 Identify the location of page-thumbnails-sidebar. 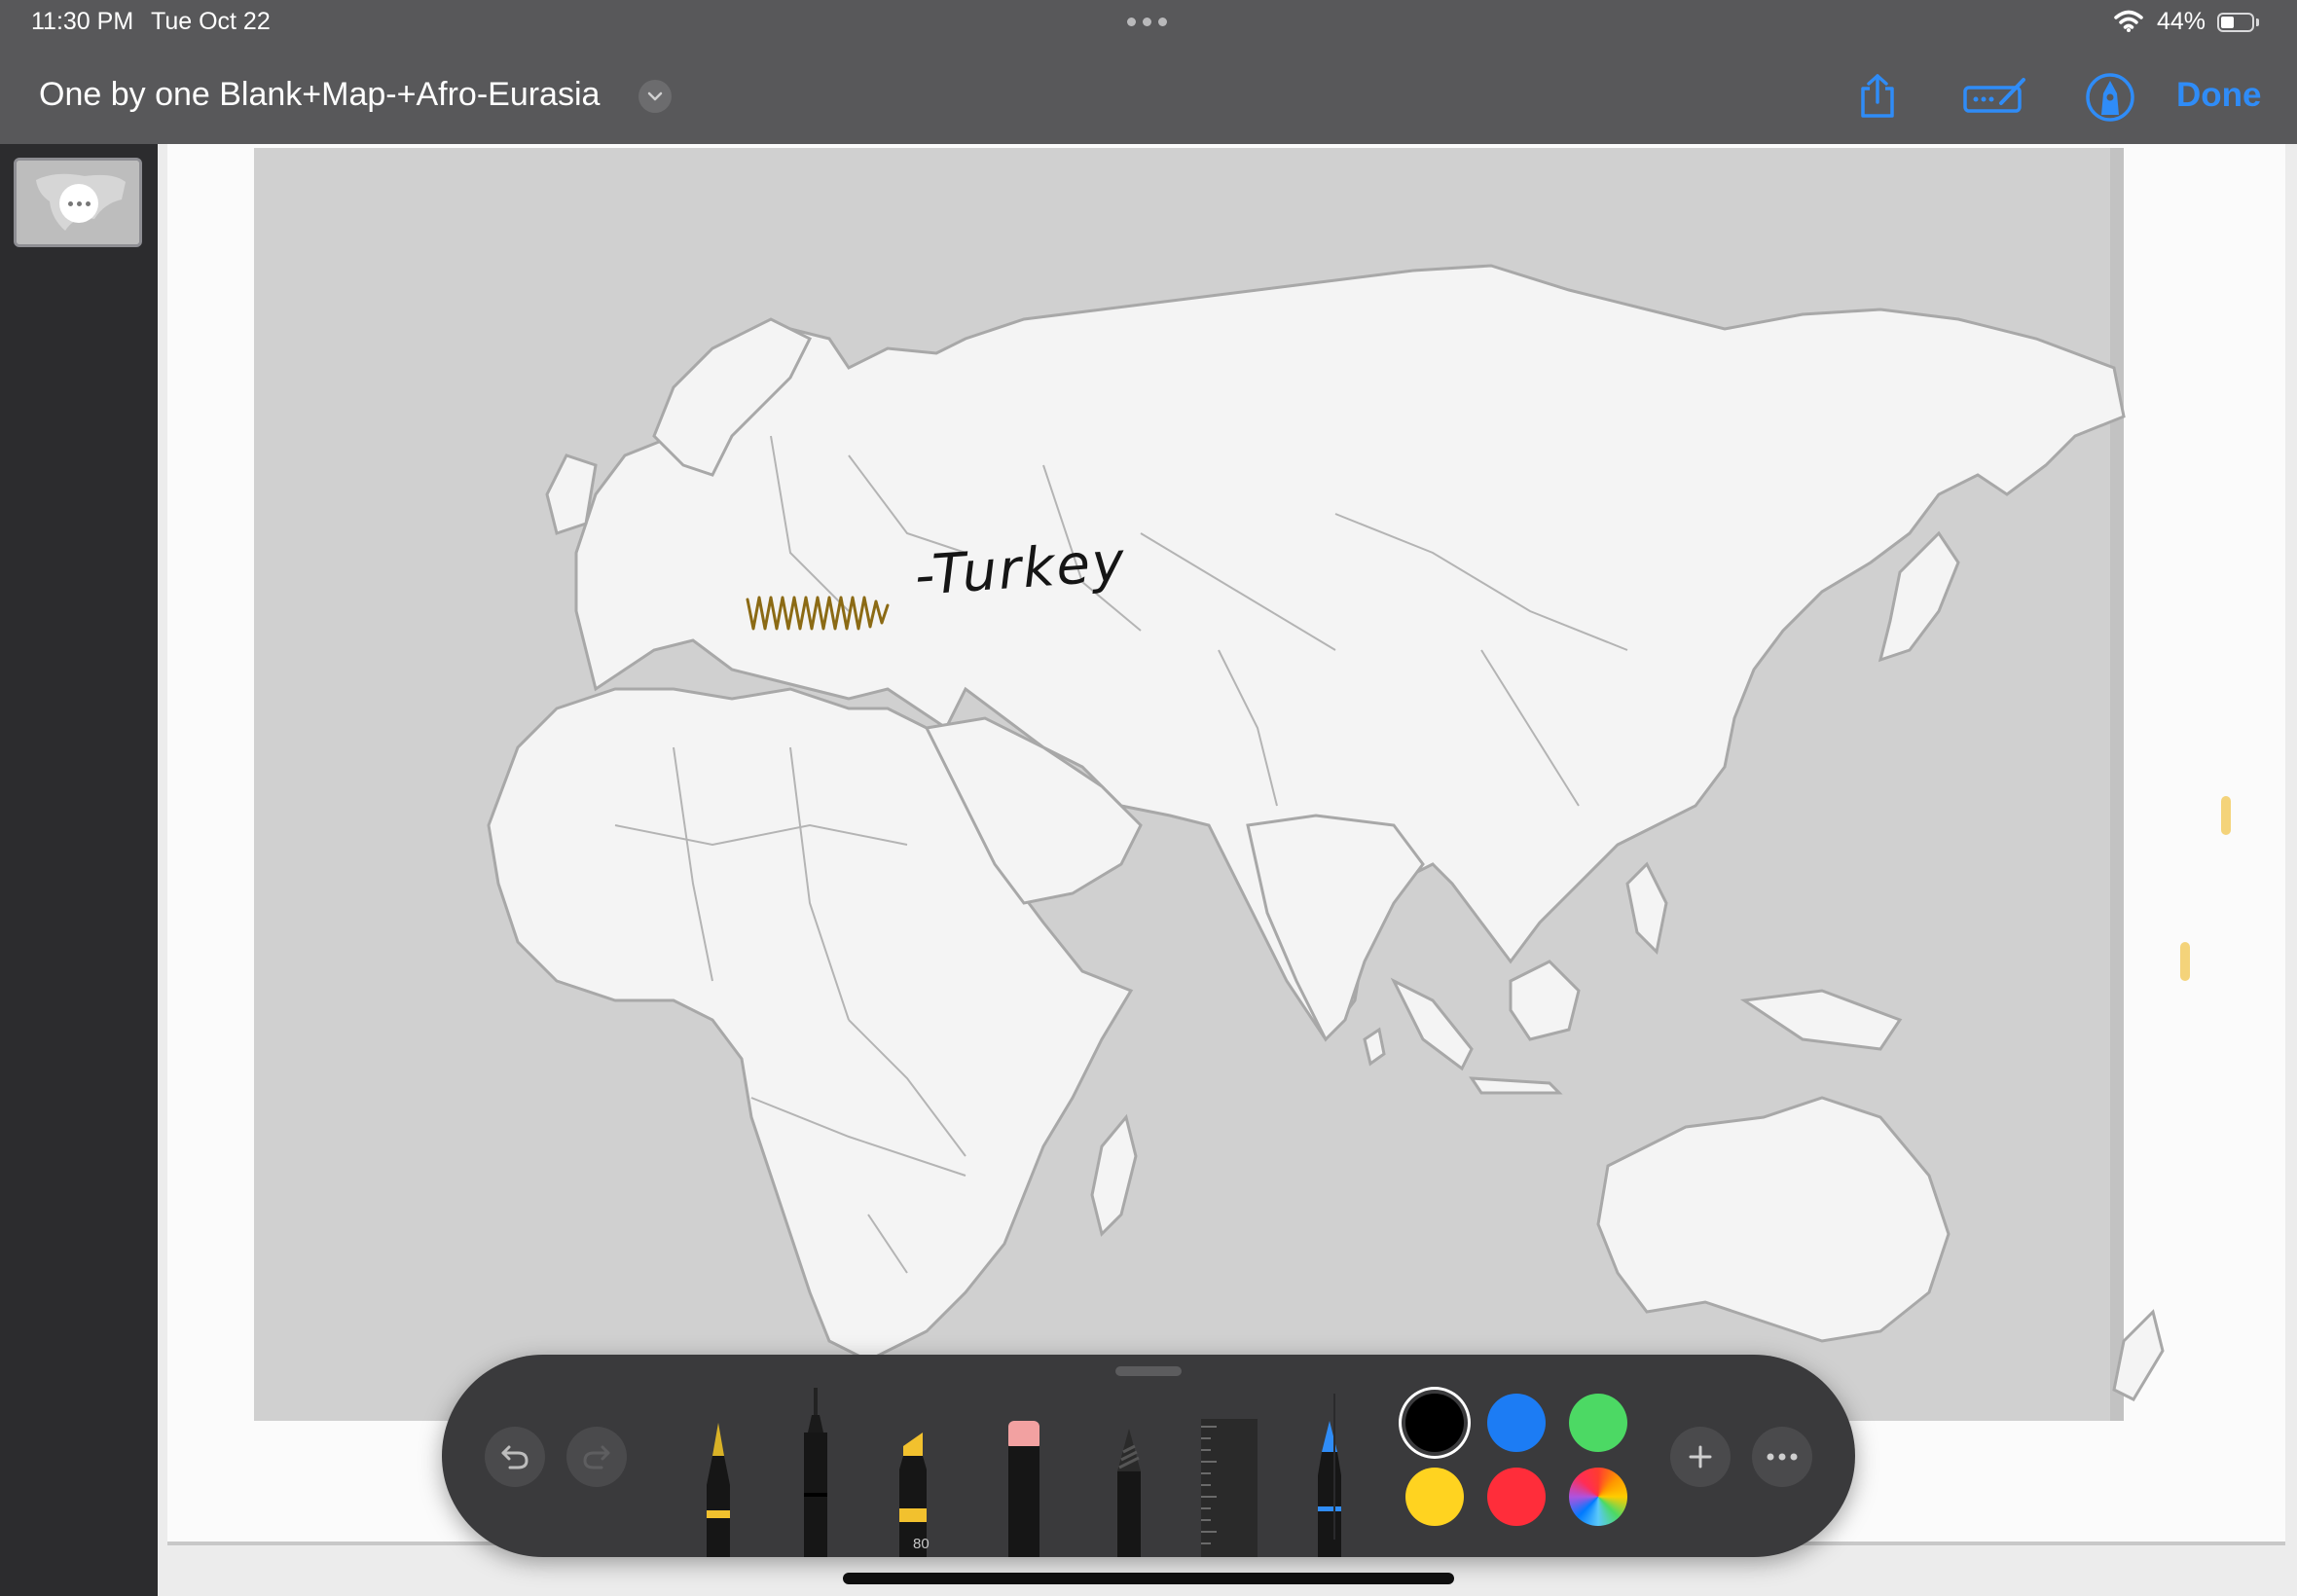
(79, 870).